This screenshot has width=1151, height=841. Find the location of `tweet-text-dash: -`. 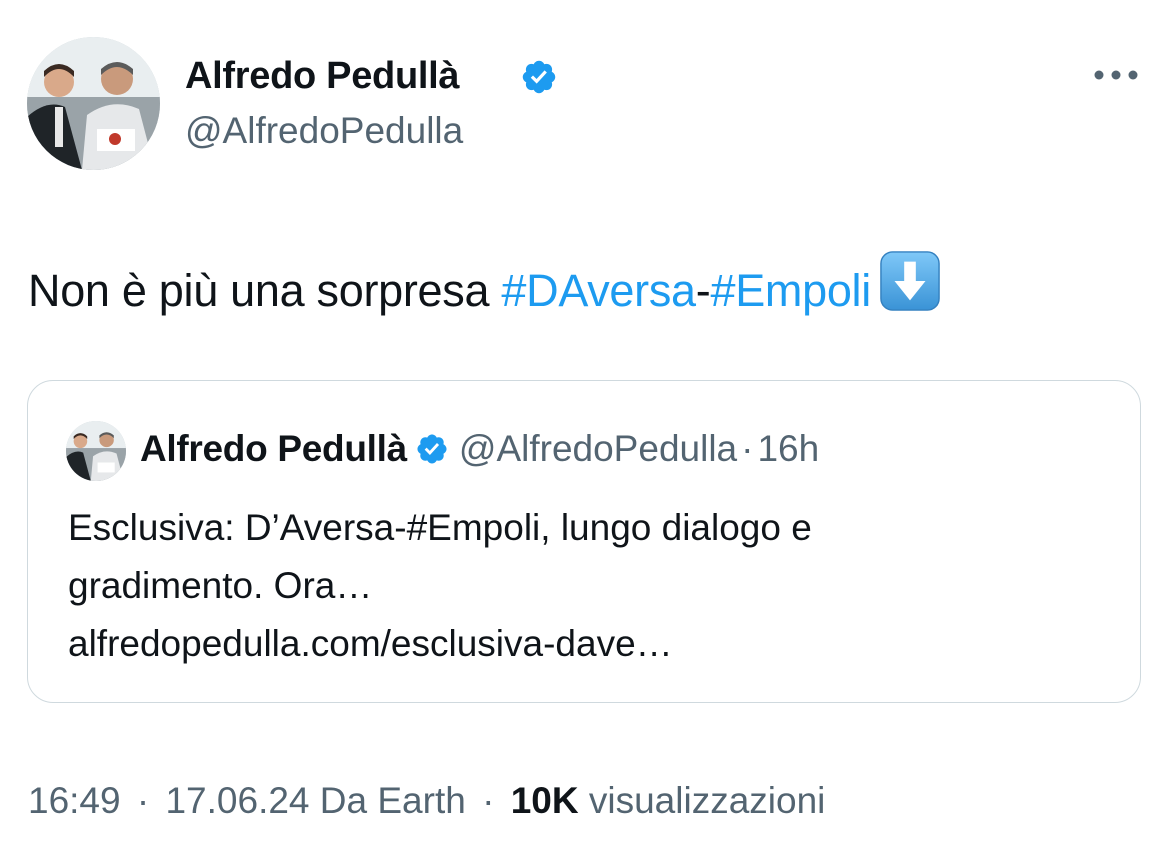

tweet-text-dash: - is located at coordinates (703, 290).